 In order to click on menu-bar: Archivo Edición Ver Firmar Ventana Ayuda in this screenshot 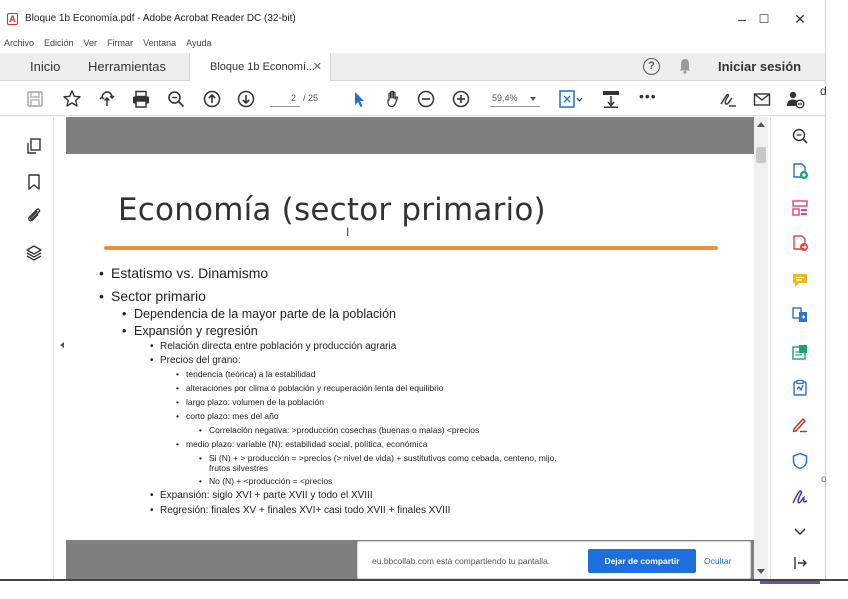, I will do `click(105, 43)`.